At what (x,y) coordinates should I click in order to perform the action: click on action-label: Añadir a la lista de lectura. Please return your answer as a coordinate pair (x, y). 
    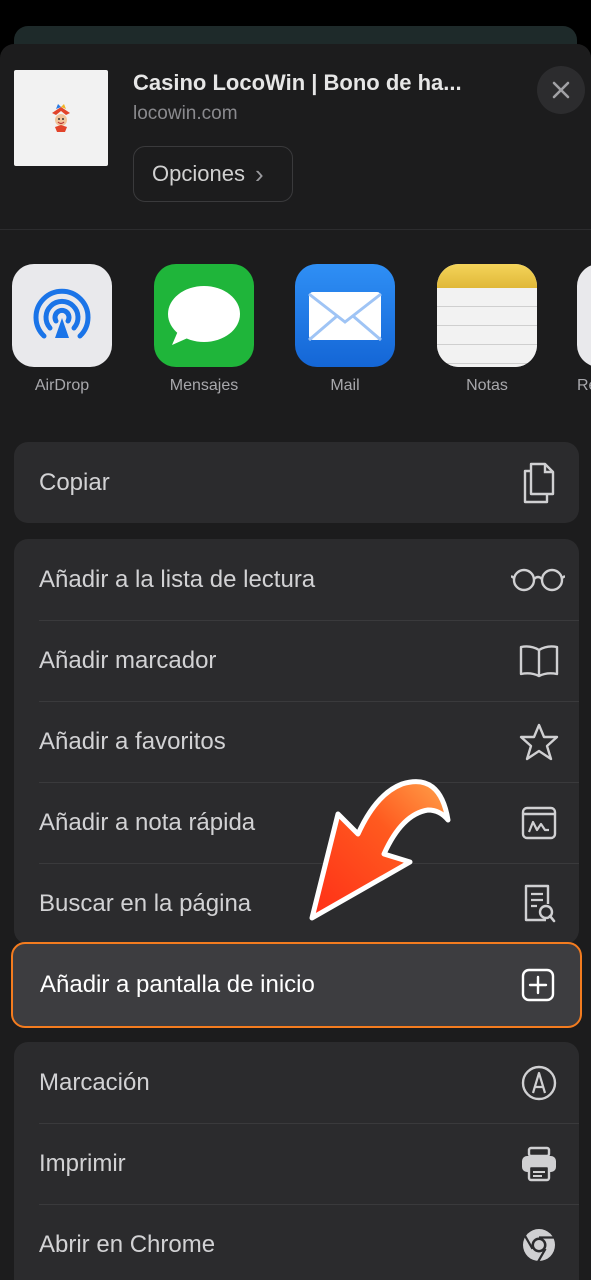
    Looking at the image, I should click on (177, 579).